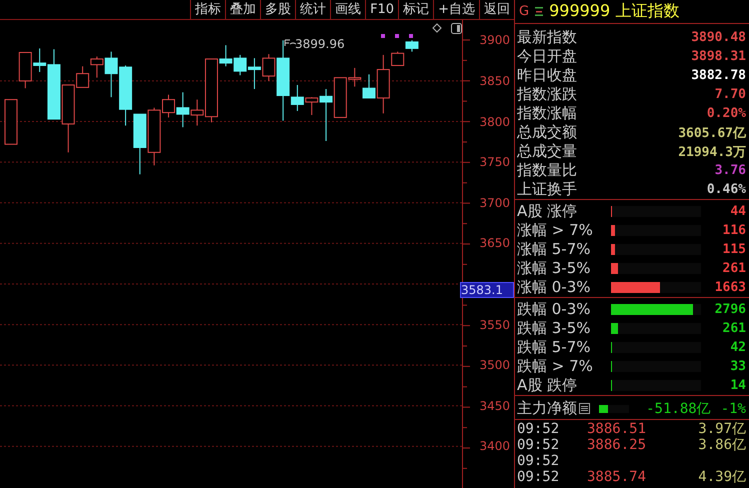 This screenshot has height=488, width=749. What do you see at coordinates (494, 325) in the screenshot?
I see `axis-label: 3550` at bounding box center [494, 325].